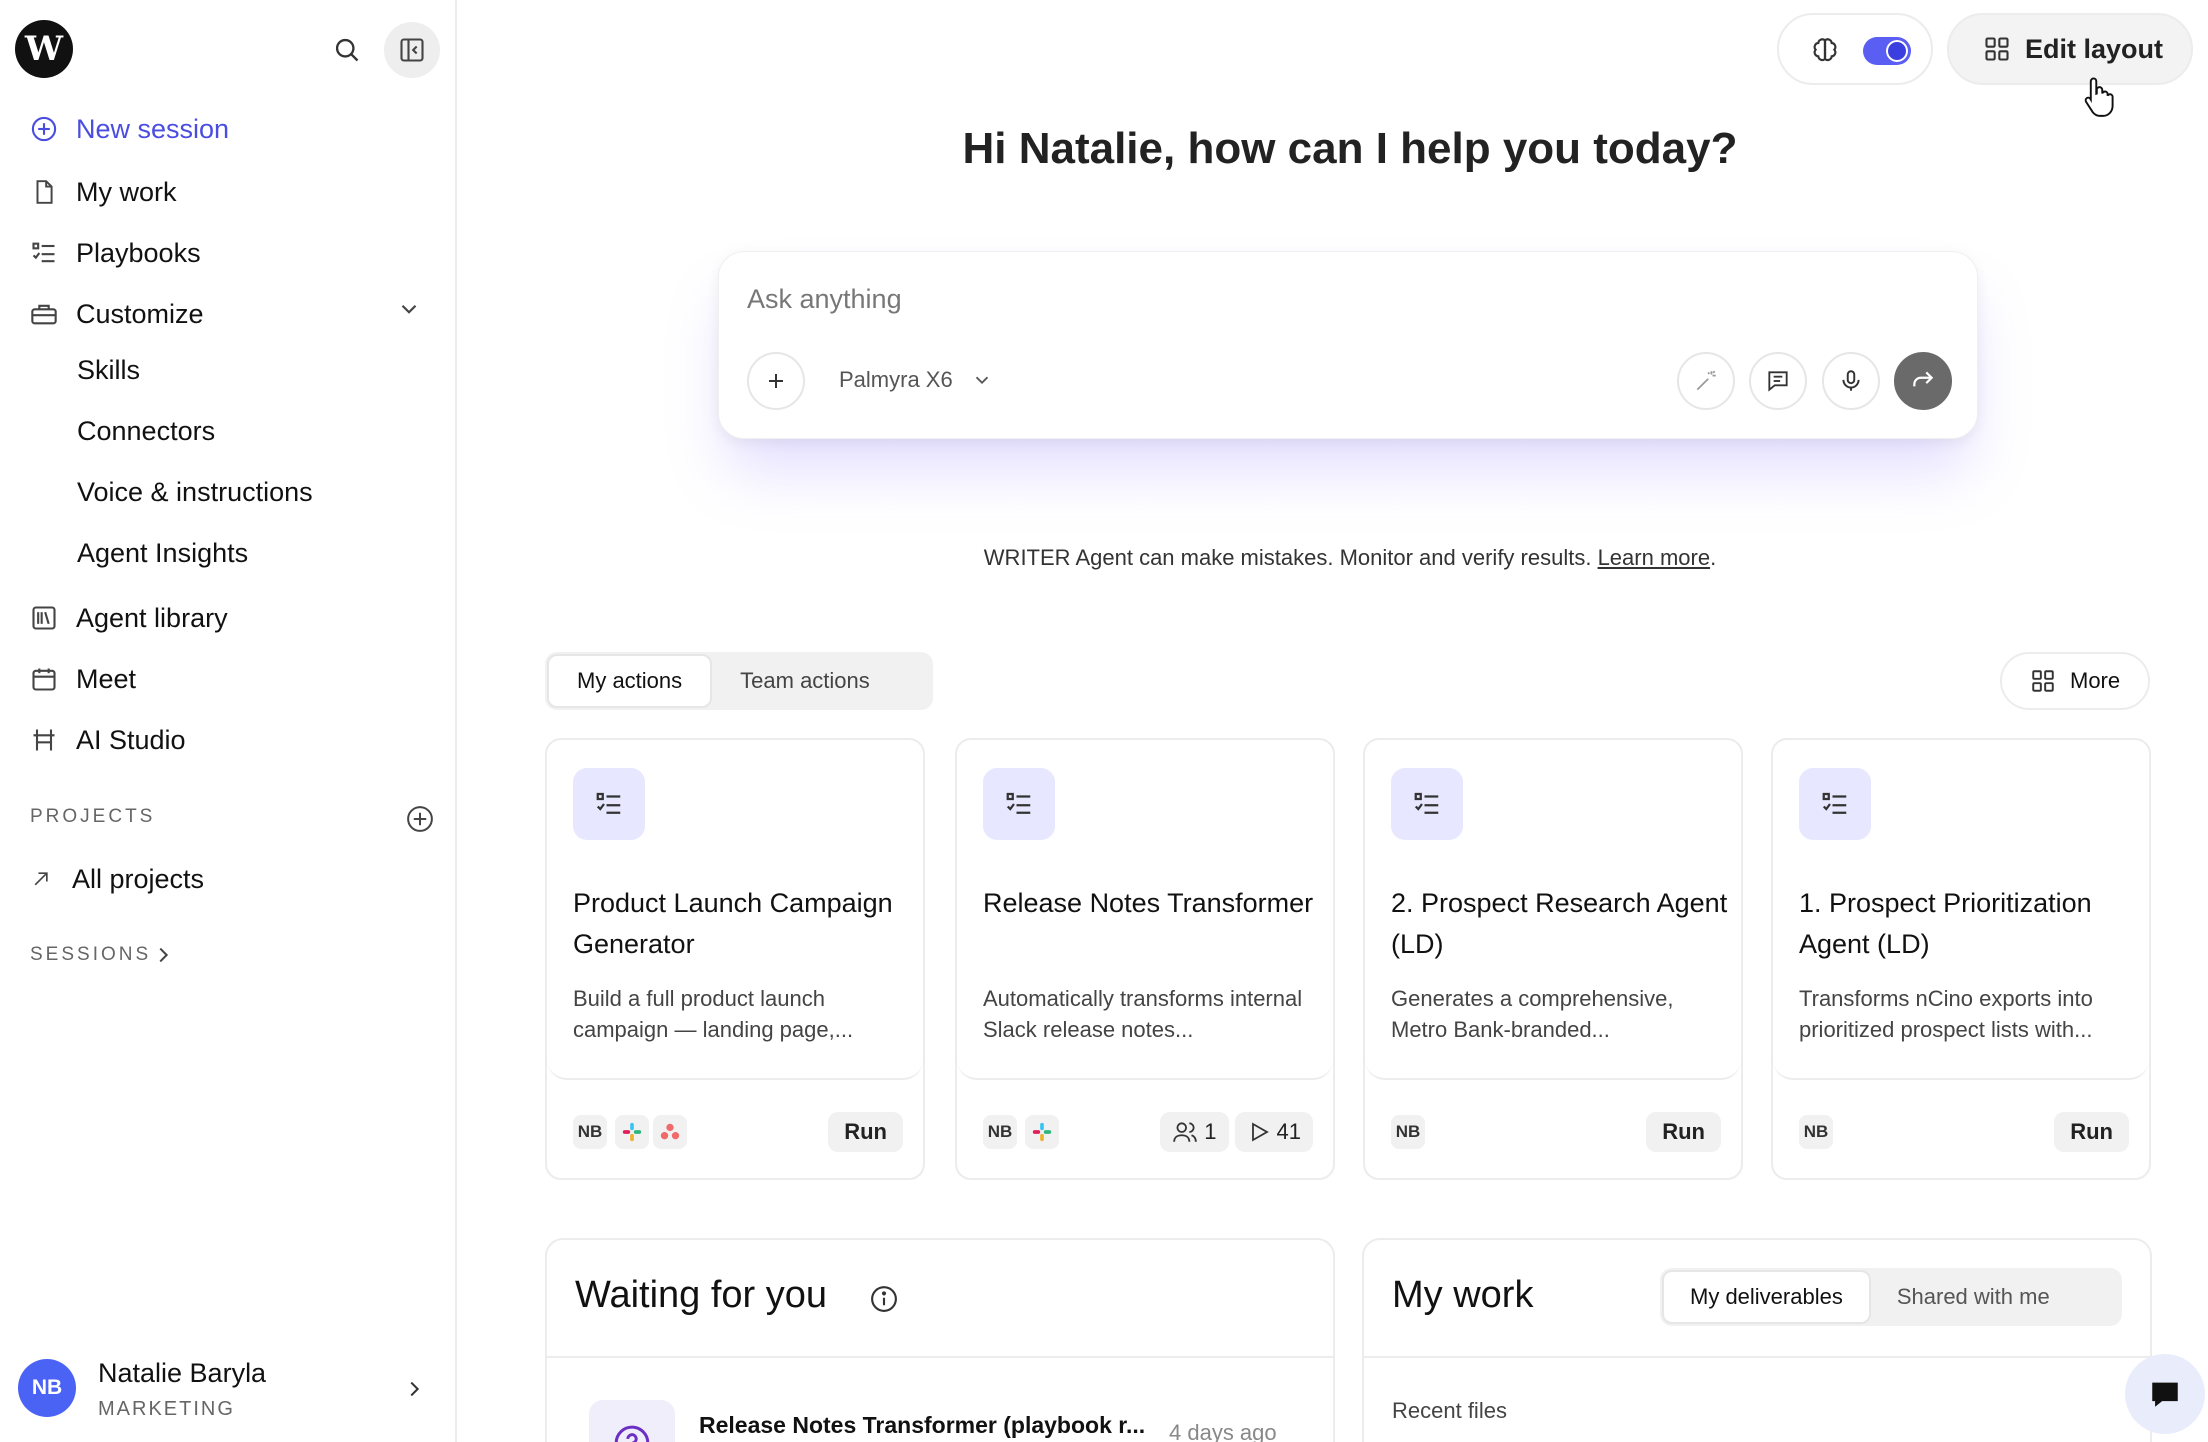 The width and height of the screenshot is (2208, 1442). What do you see at coordinates (1559, 923) in the screenshot?
I see `card-title: 2. Prospect Research Agent (LD)` at bounding box center [1559, 923].